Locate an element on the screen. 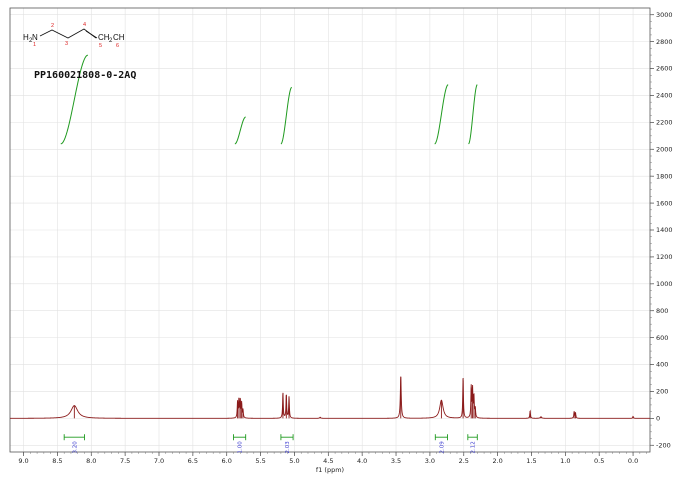 The width and height of the screenshot is (692, 479). x-tick-label: 5.5 is located at coordinates (260, 461).